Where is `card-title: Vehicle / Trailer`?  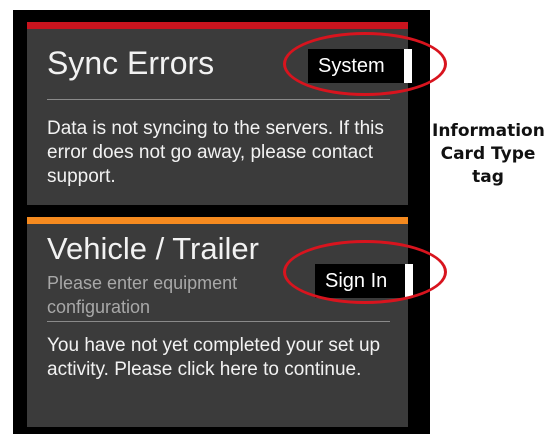 card-title: Vehicle / Trailer is located at coordinates (153, 248).